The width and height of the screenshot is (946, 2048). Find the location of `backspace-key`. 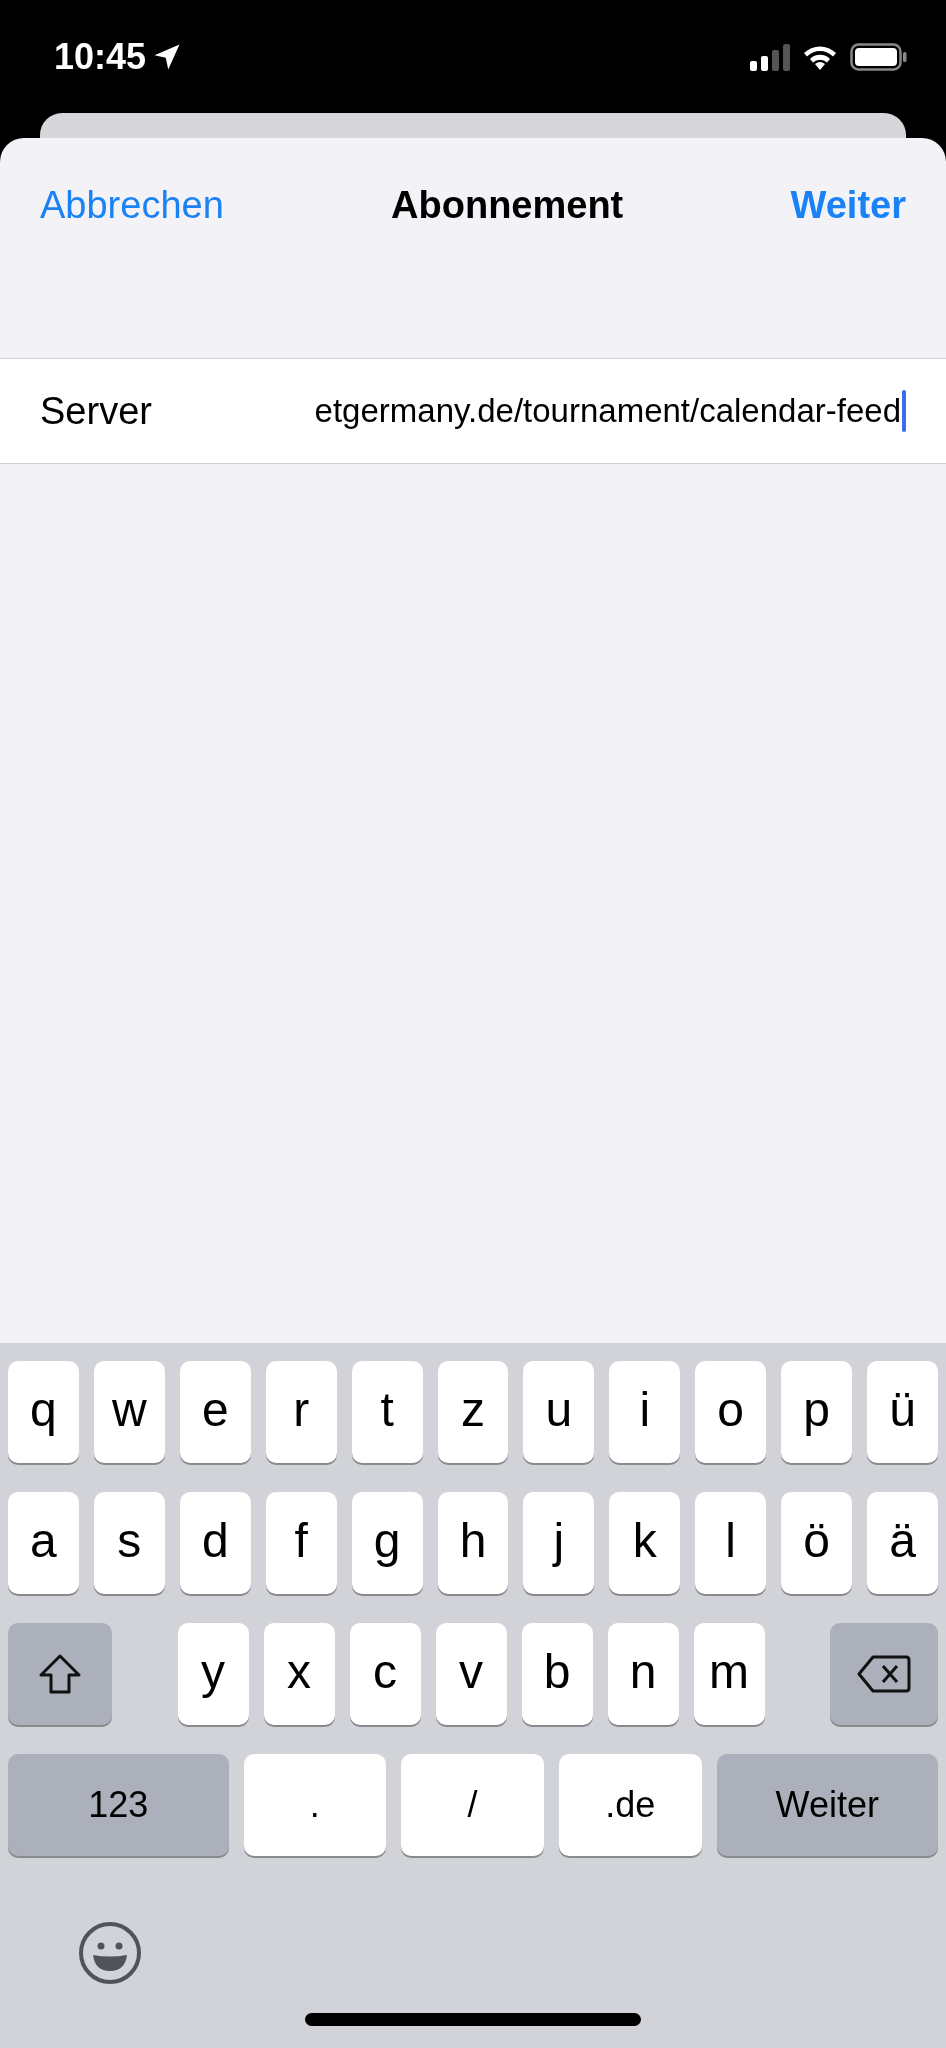

backspace-key is located at coordinates (884, 1674).